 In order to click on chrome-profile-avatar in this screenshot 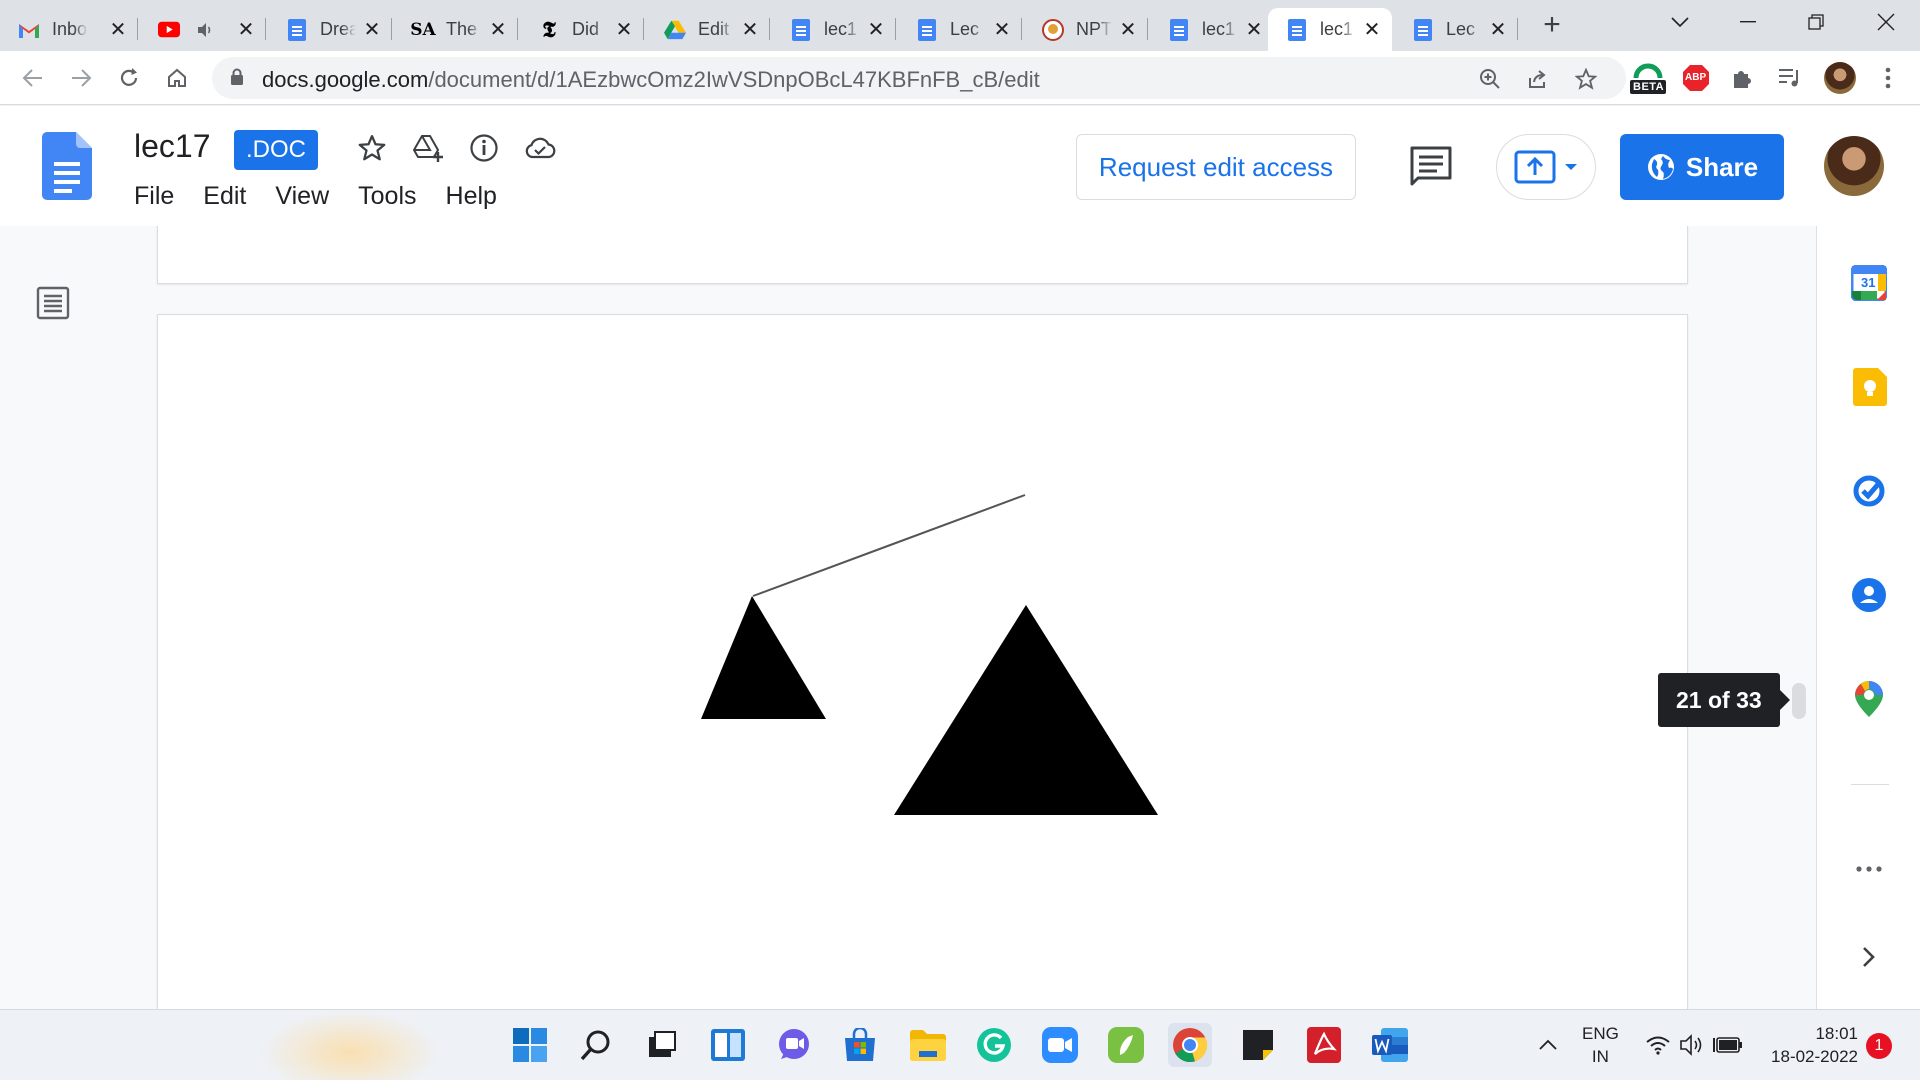, I will do `click(1840, 78)`.